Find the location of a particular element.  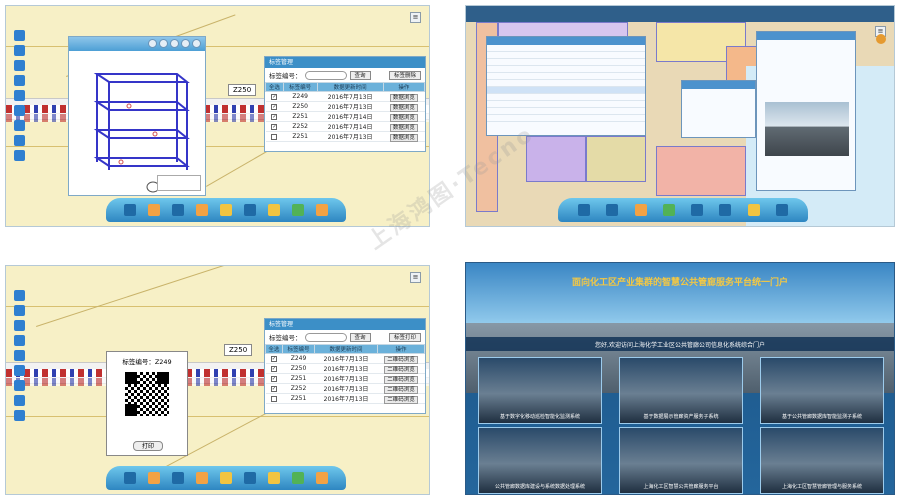

zoom-icon is located at coordinates (163, 43).